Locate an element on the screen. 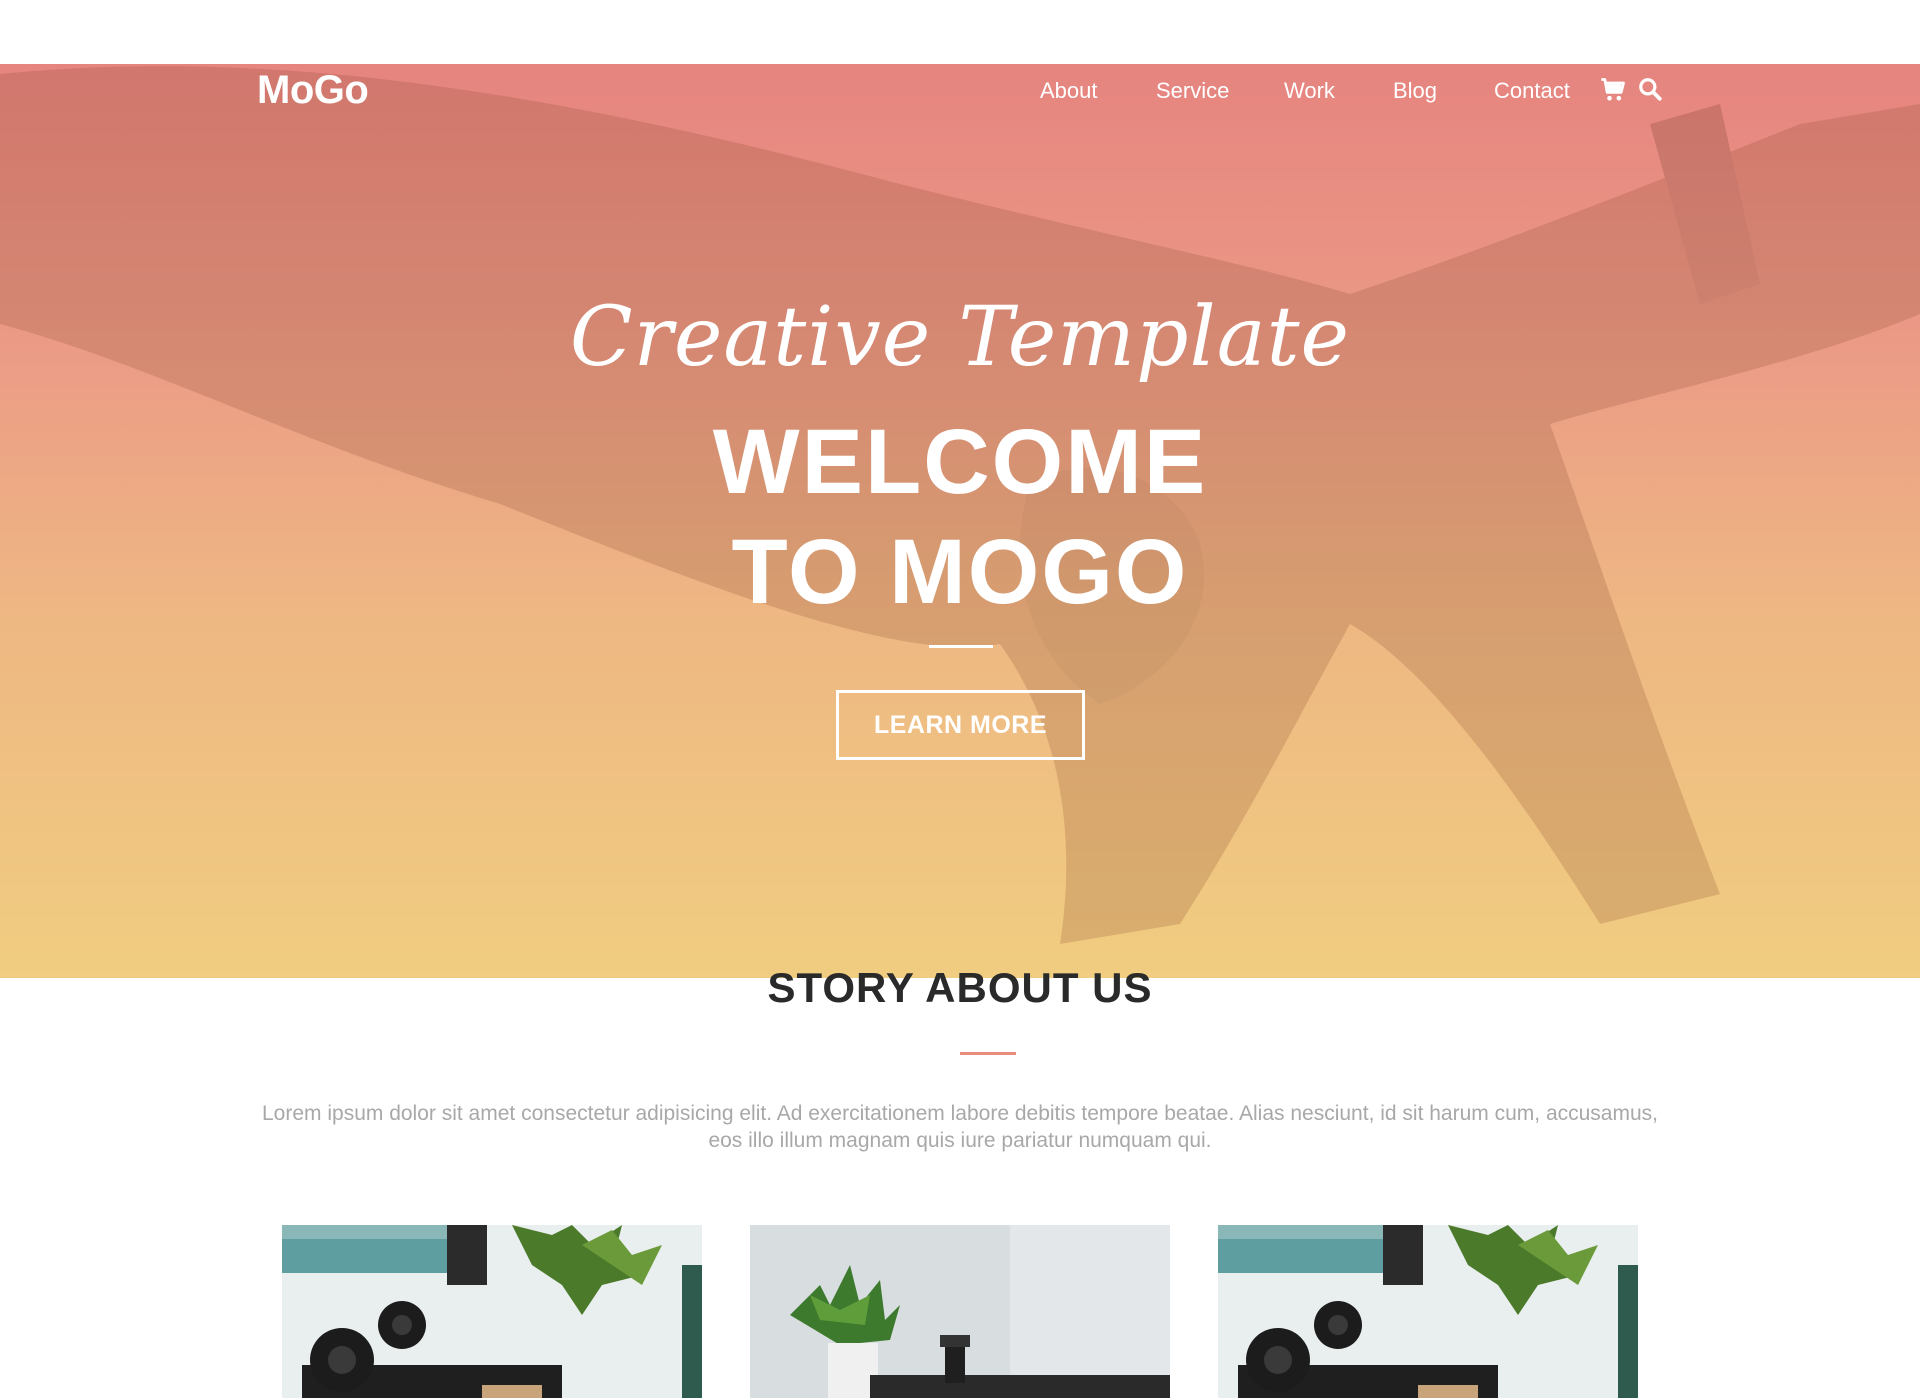 This screenshot has height=1398, width=1920. plant-desk-image is located at coordinates (960, 1311).